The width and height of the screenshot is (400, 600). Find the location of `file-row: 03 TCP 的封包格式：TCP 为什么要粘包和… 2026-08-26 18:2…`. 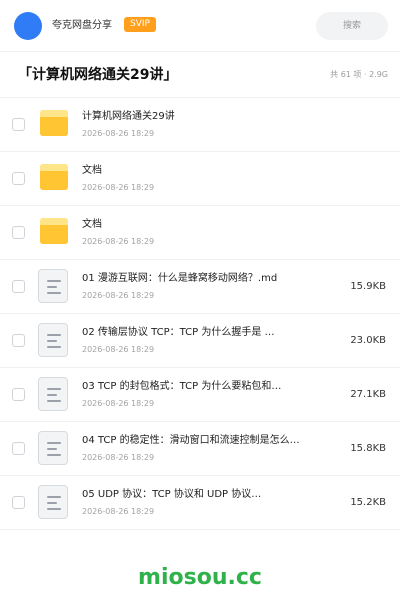

file-row: 03 TCP 的封包格式：TCP 为什么要粘包和… 2026-08-26 18:2… is located at coordinates (200, 395).